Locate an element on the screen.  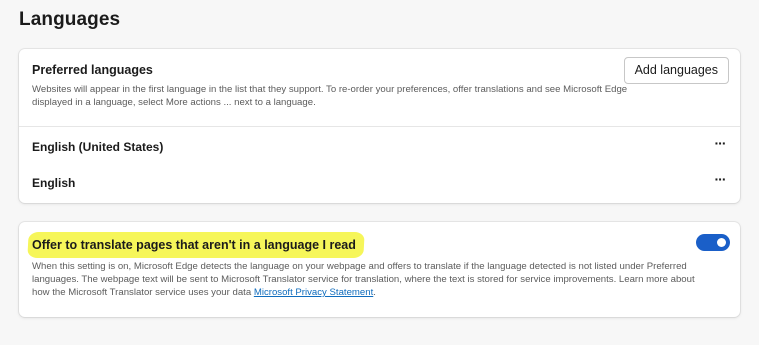
privacy-statement-link: Microsoft Privacy Statement is located at coordinates (313, 292).